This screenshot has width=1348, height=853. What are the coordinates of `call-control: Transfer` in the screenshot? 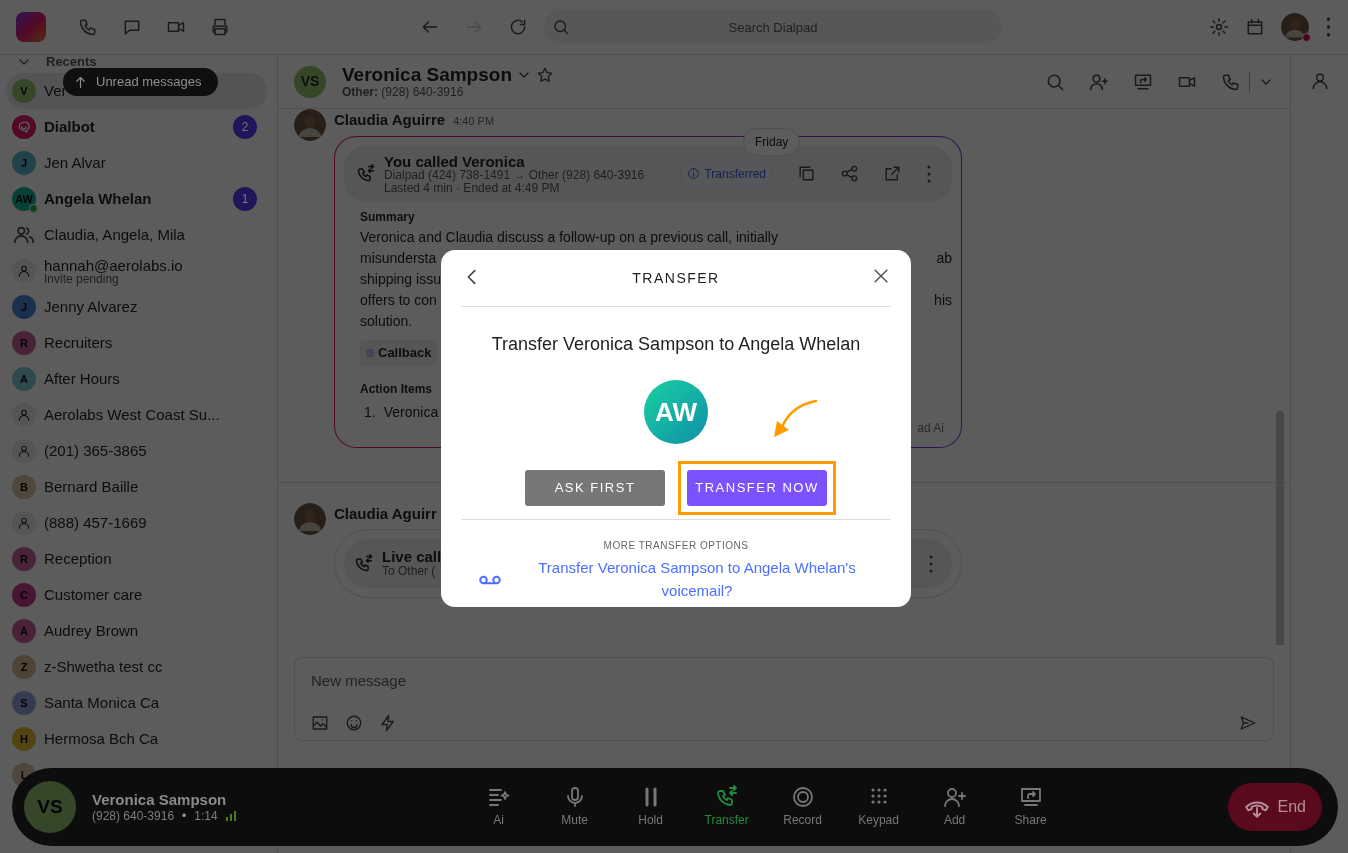 It's located at (726, 807).